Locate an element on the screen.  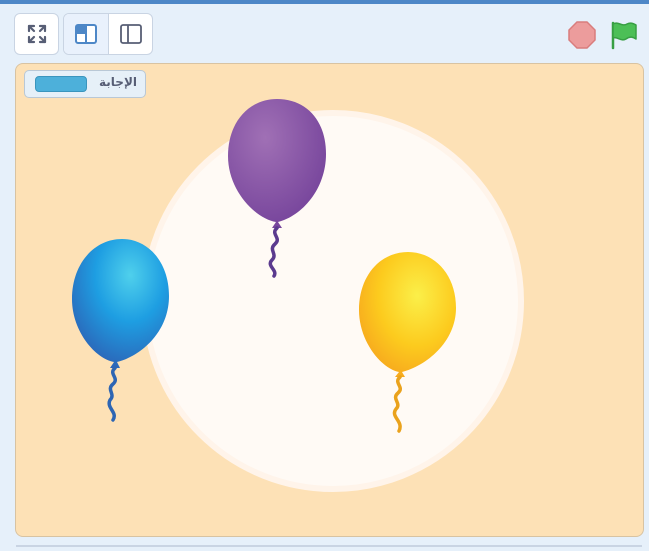
normal-stage-layout-icon is located at coordinates (131, 34).